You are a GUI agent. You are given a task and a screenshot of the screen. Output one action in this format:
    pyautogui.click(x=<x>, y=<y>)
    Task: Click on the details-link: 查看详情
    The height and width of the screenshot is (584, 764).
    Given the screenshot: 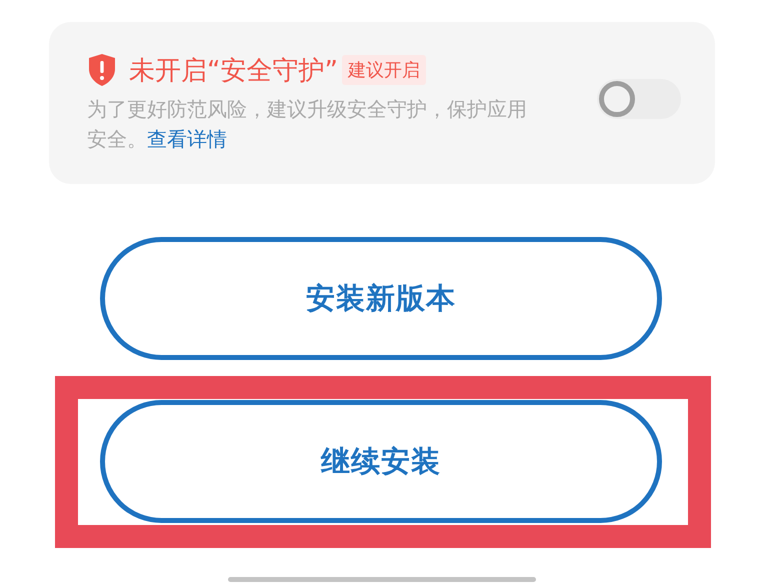 What is the action you would take?
    pyautogui.click(x=187, y=138)
    